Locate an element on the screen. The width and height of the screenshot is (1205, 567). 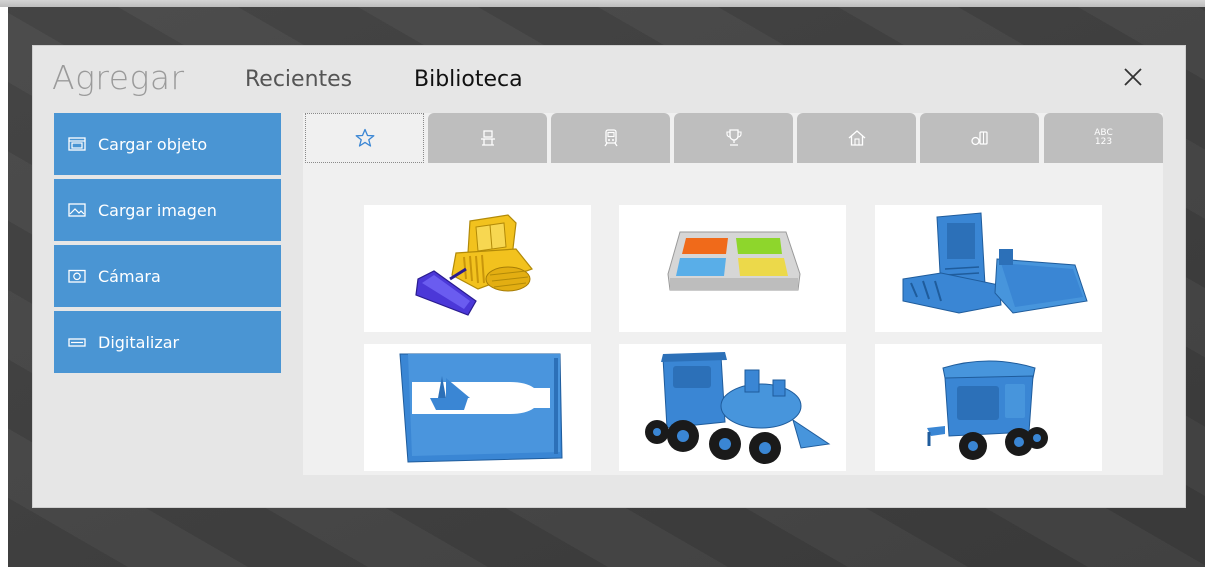
bulldozer-thumbnail is located at coordinates (473, 264).